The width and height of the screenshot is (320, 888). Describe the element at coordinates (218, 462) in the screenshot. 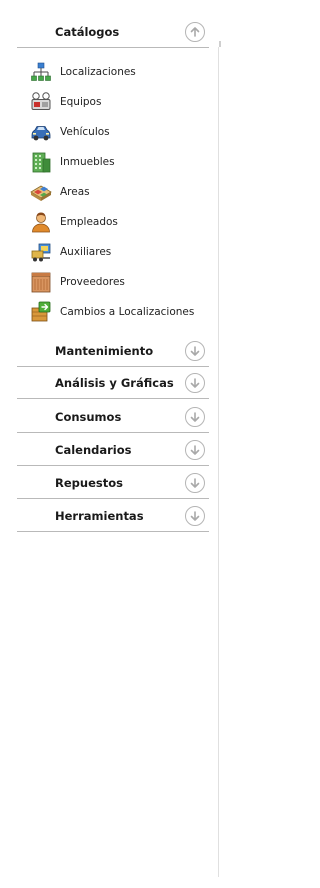

I see `panel-scroll-rail` at that location.